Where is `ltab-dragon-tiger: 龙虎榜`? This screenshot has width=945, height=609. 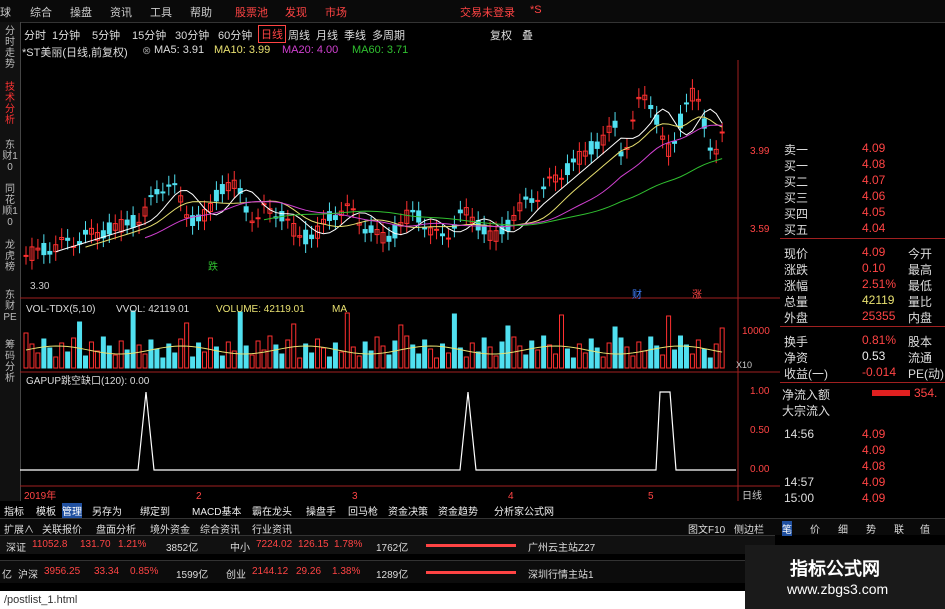
ltab-dragon-tiger: 龙虎榜 is located at coordinates (10, 256).